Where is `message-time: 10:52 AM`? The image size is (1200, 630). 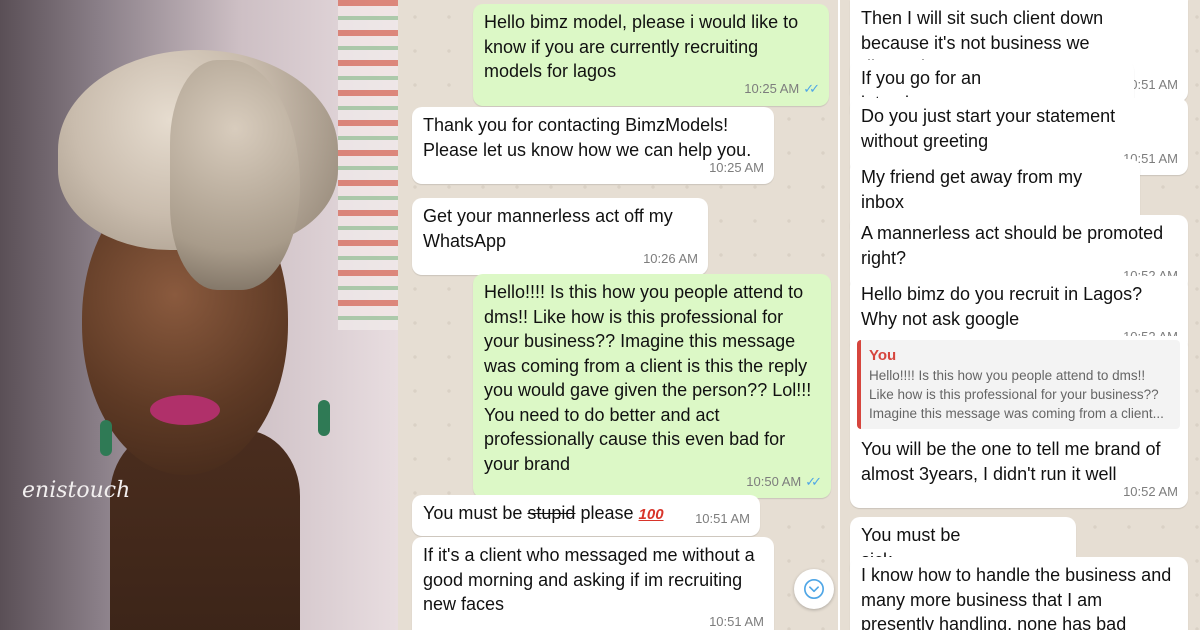
message-time: 10:52 AM is located at coordinates (1150, 491).